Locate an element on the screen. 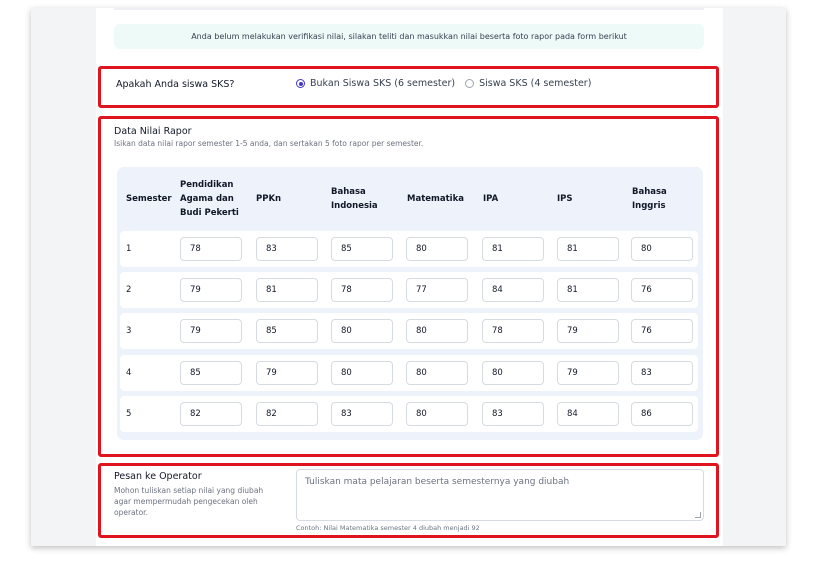 This screenshot has width=814, height=567. column-header-ipa: IPA is located at coordinates (491, 199).